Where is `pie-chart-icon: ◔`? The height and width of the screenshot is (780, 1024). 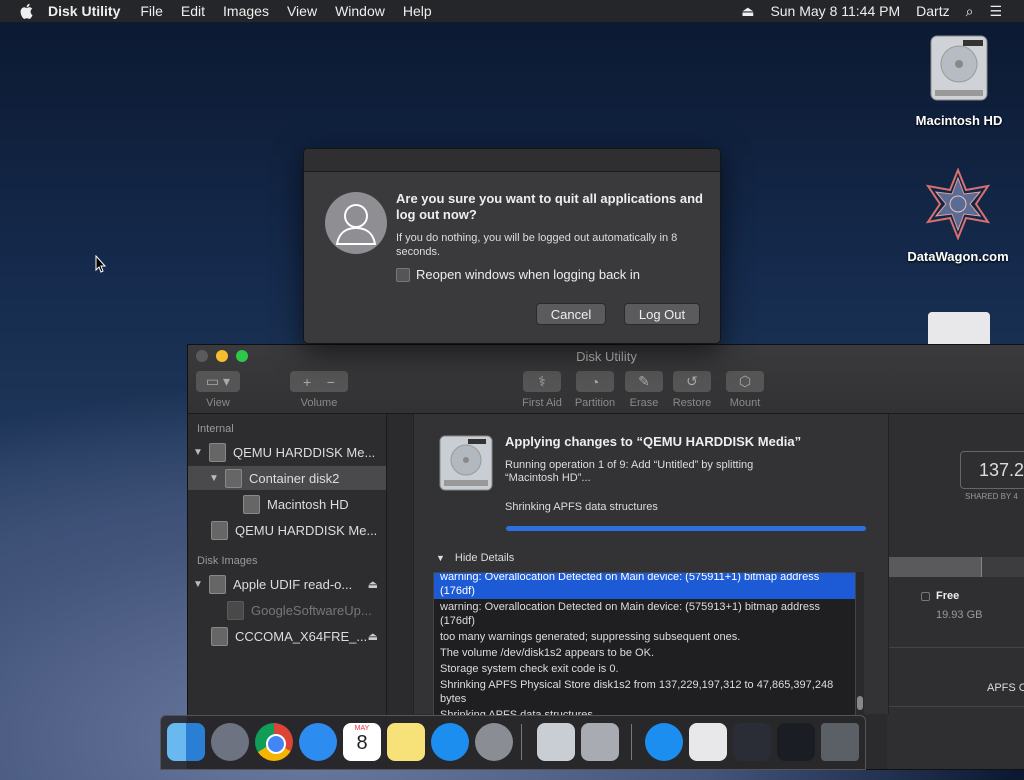
pie-chart-icon: ◔ is located at coordinates (595, 381).